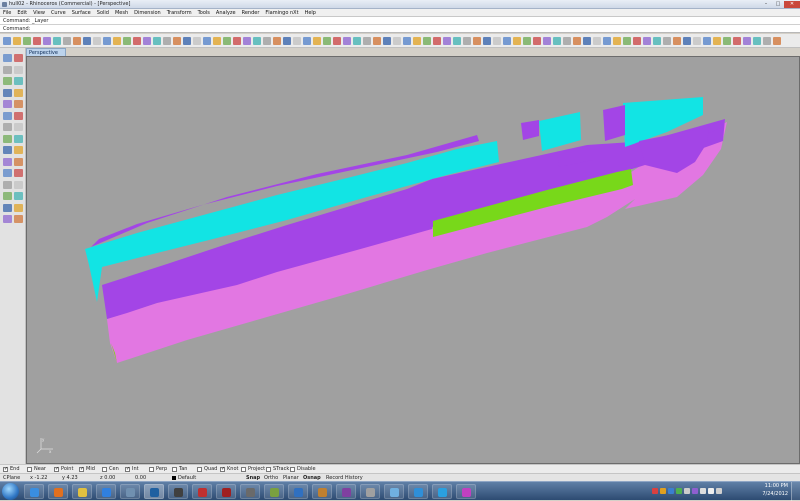 The image size is (800, 501). I want to click on open-icon, so click(17, 41).